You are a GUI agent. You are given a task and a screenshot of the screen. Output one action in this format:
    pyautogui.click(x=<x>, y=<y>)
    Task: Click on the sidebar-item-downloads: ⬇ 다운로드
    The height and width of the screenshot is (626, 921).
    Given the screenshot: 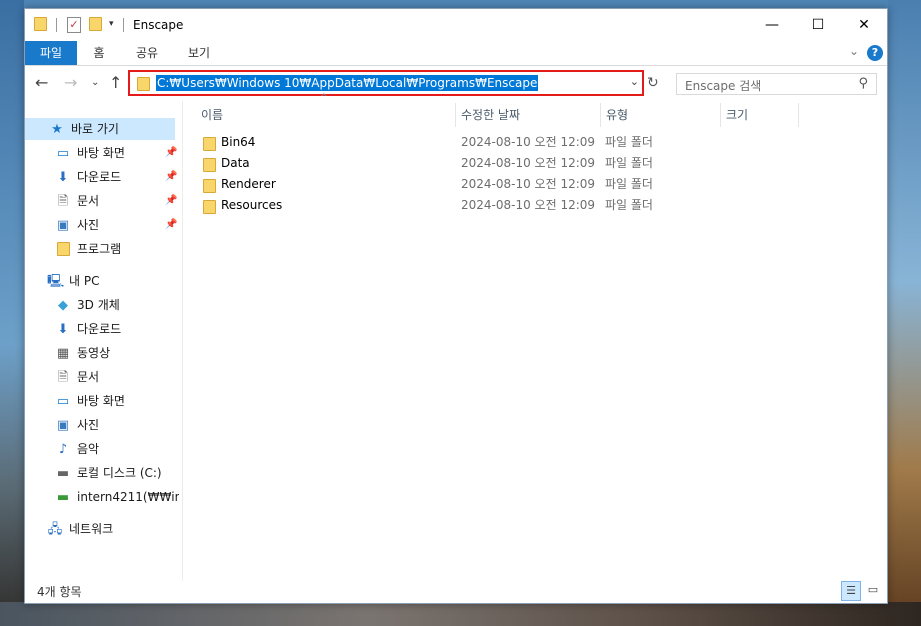 What is the action you would take?
    pyautogui.click(x=88, y=177)
    